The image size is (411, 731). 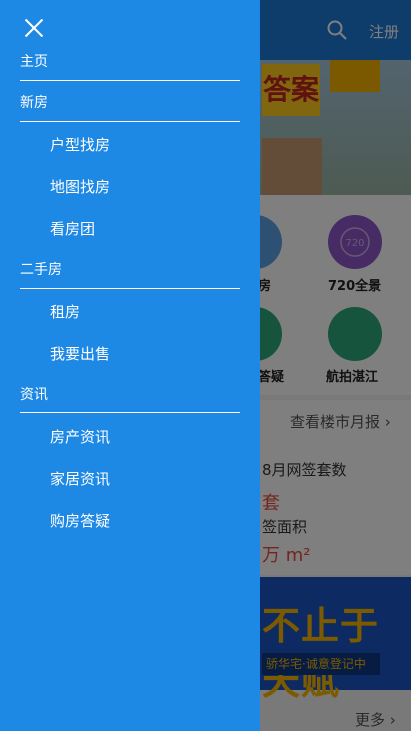 What do you see at coordinates (80, 436) in the screenshot?
I see `drawer-item-property-news: 房产资讯` at bounding box center [80, 436].